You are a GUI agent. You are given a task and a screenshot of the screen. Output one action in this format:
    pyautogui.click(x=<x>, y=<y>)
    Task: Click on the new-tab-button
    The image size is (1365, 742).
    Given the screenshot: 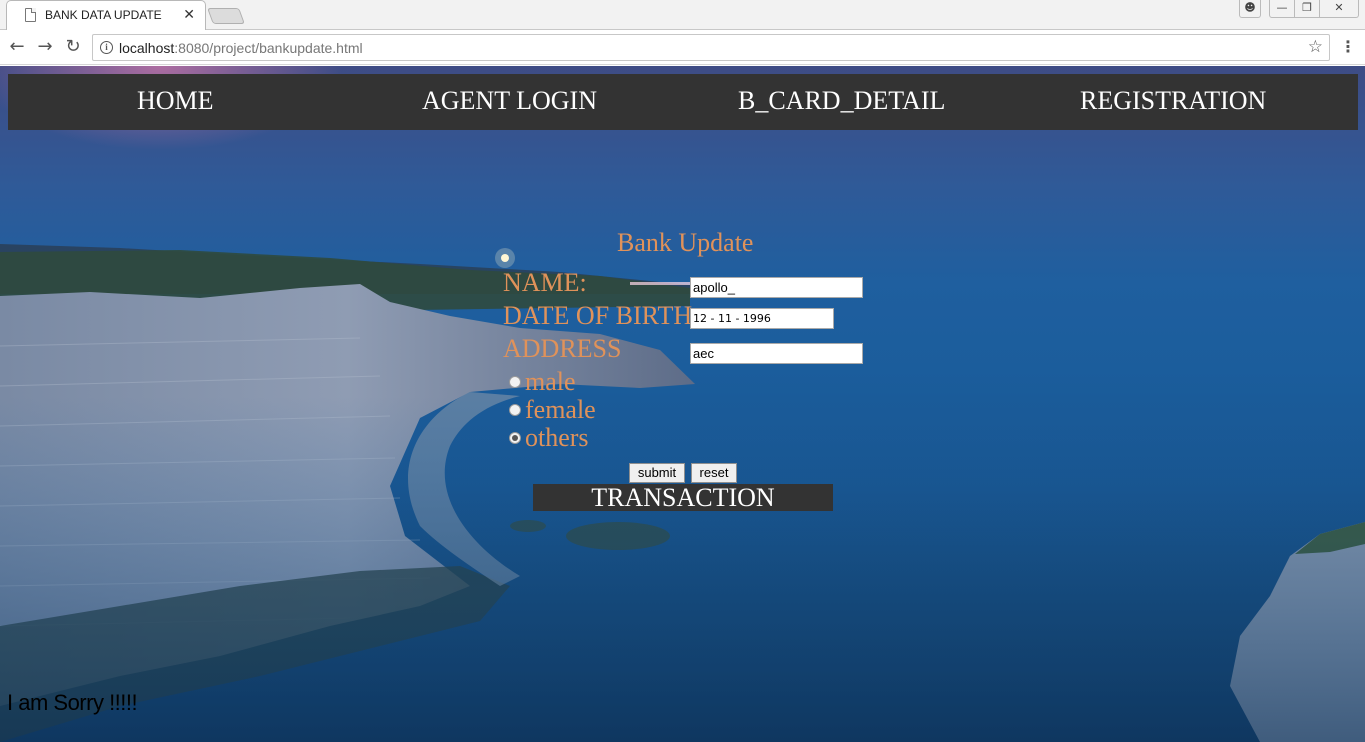 What is the action you would take?
    pyautogui.click(x=226, y=16)
    